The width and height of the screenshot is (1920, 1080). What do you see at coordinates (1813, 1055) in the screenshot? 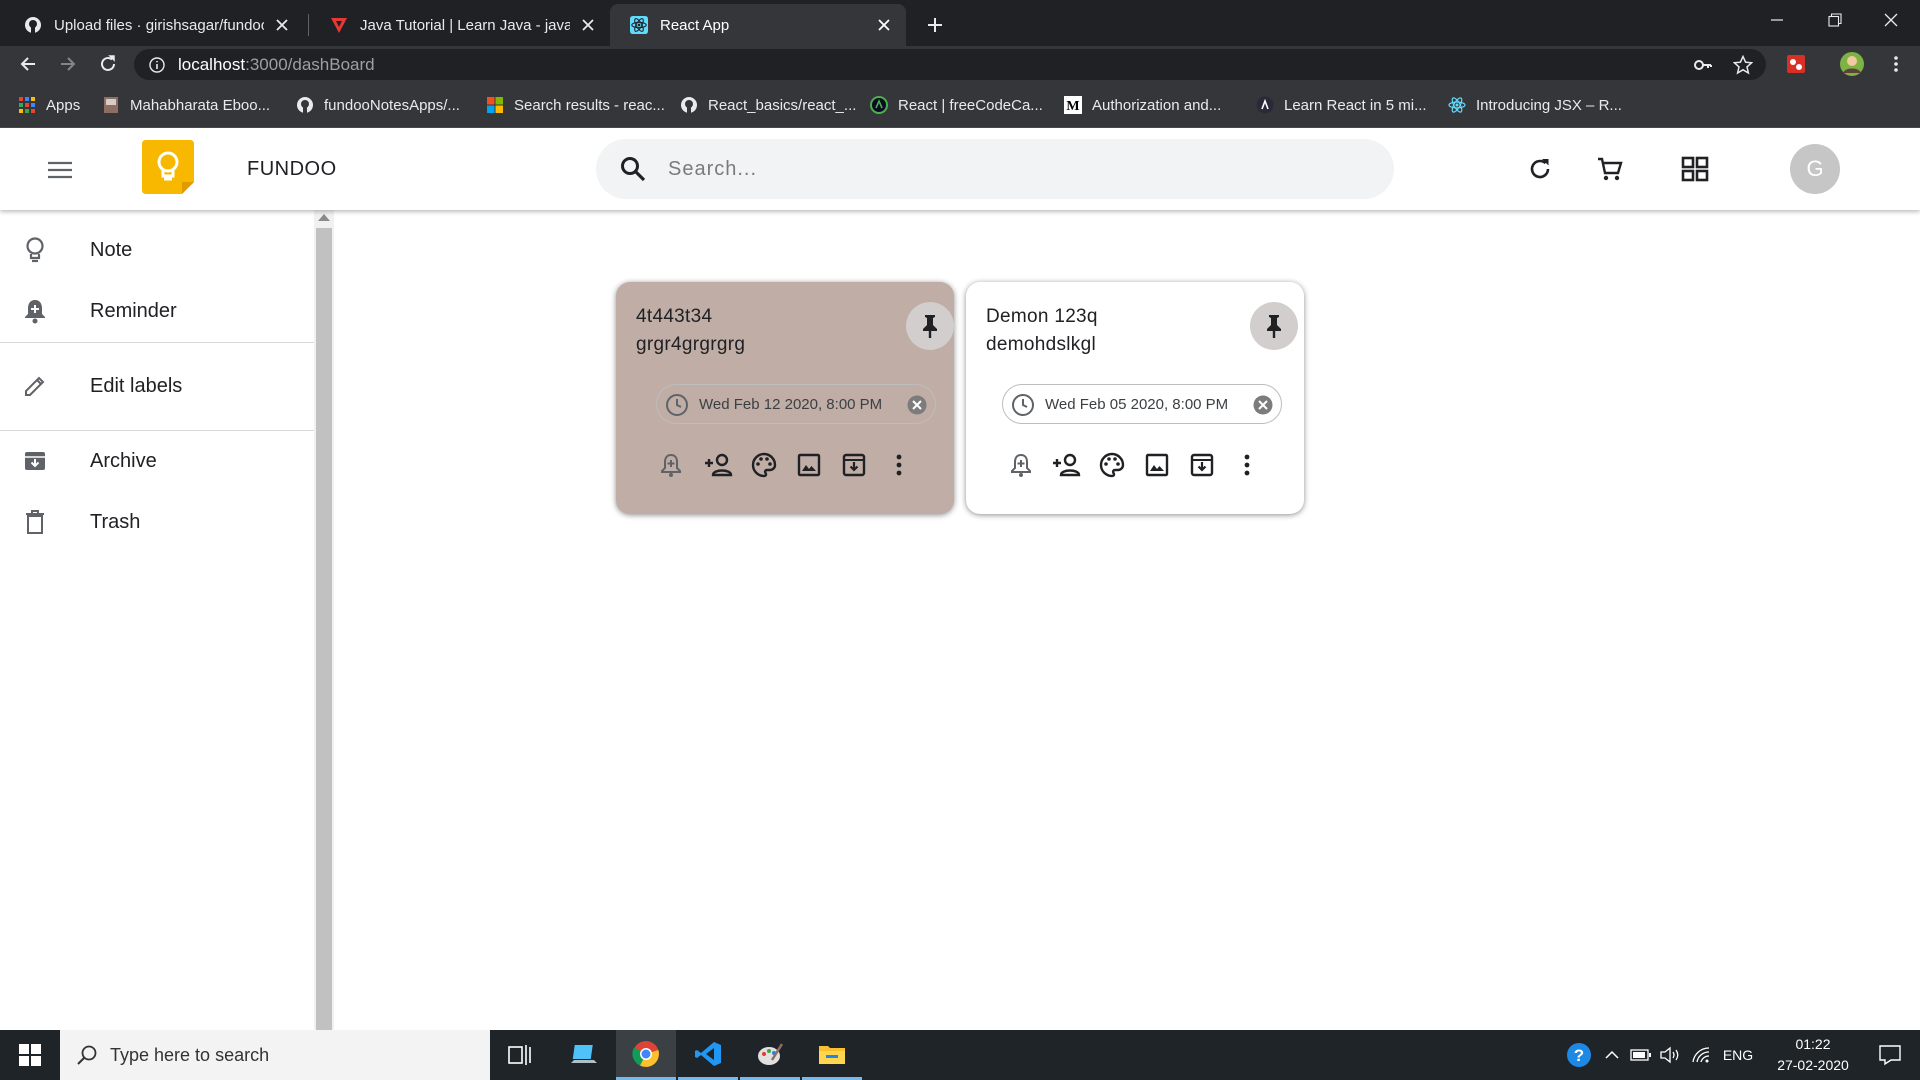
I see `system-clock: 01:22 27-02-2020` at bounding box center [1813, 1055].